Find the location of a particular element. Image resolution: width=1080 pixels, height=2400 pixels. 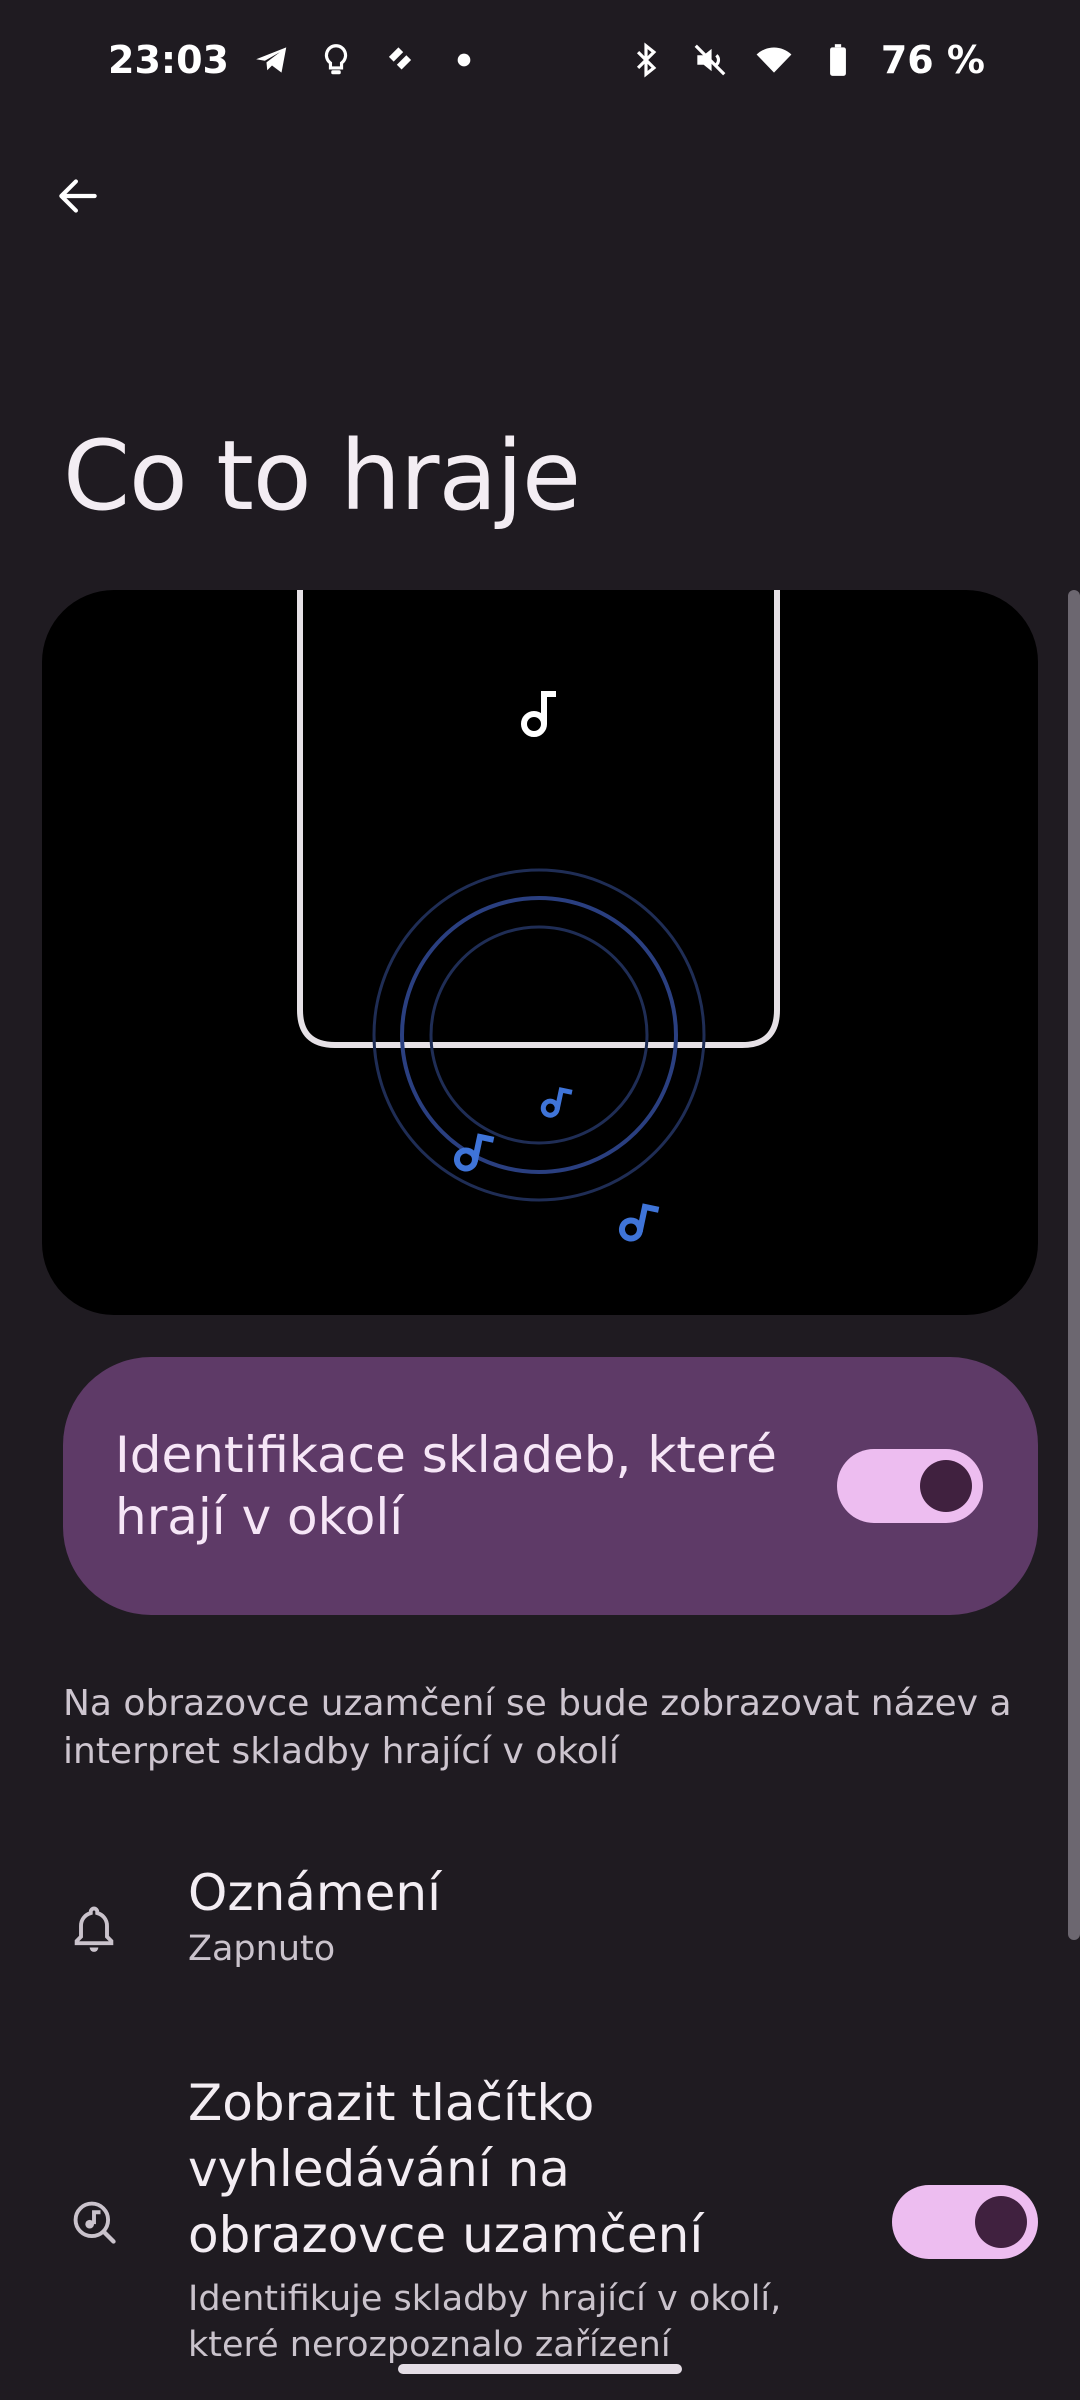

music-note-icon is located at coordinates (538, 714).